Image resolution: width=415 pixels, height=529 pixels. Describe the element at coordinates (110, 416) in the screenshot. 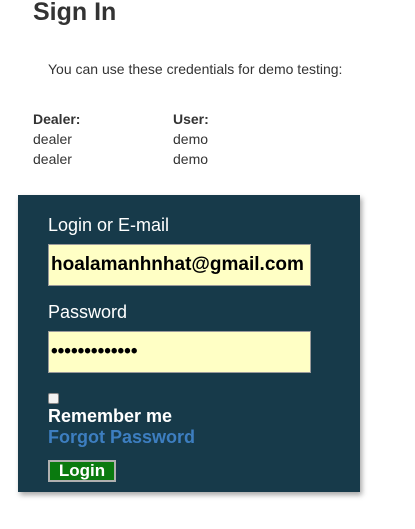

I see `remember-me-label: Remember me` at that location.